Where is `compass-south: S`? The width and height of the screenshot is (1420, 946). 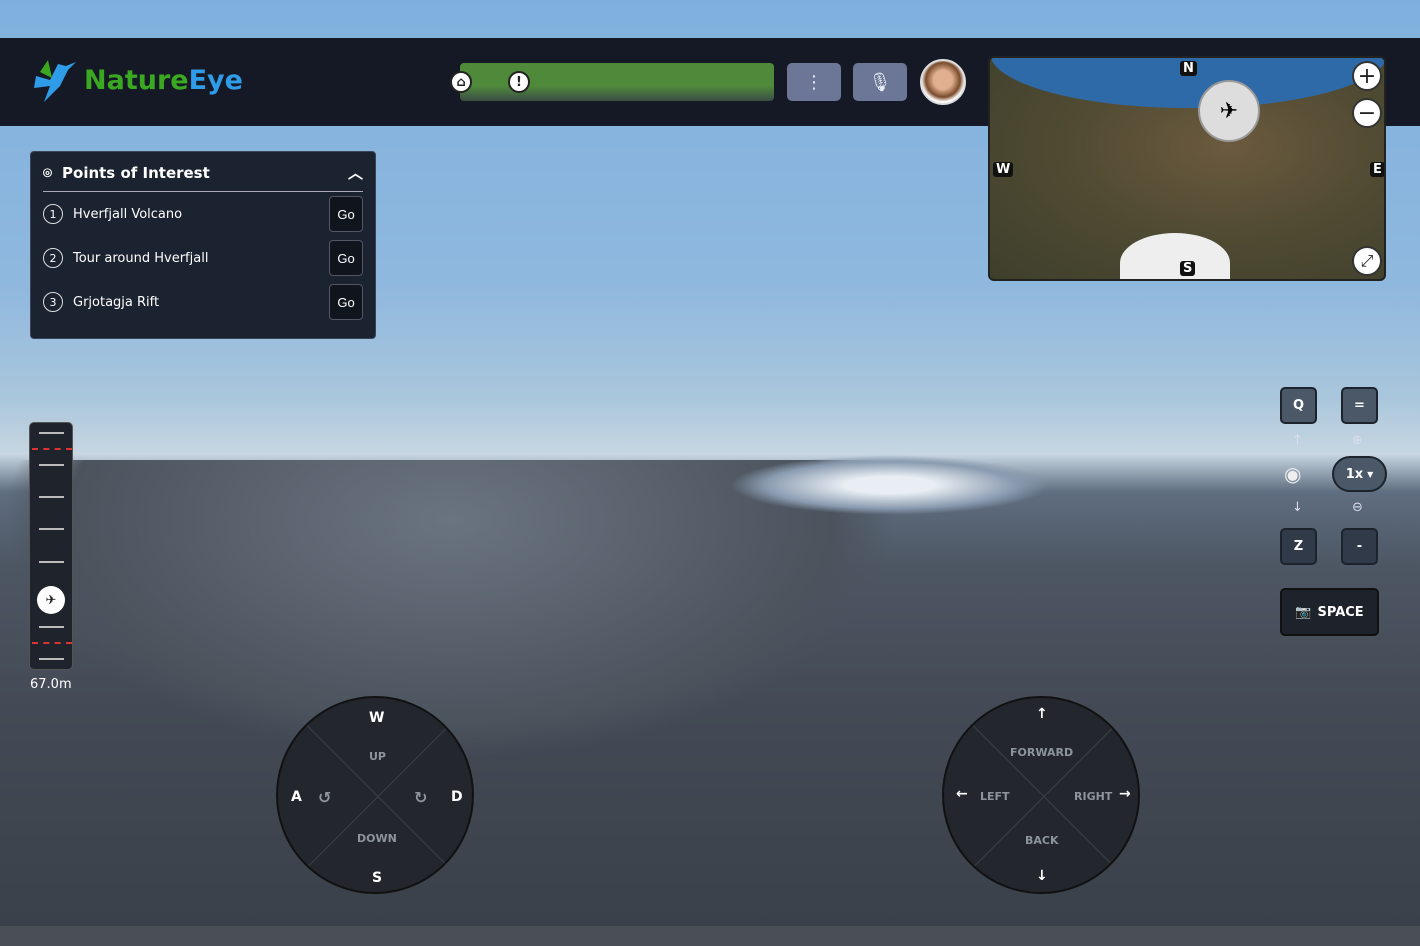
compass-south: S is located at coordinates (1188, 268).